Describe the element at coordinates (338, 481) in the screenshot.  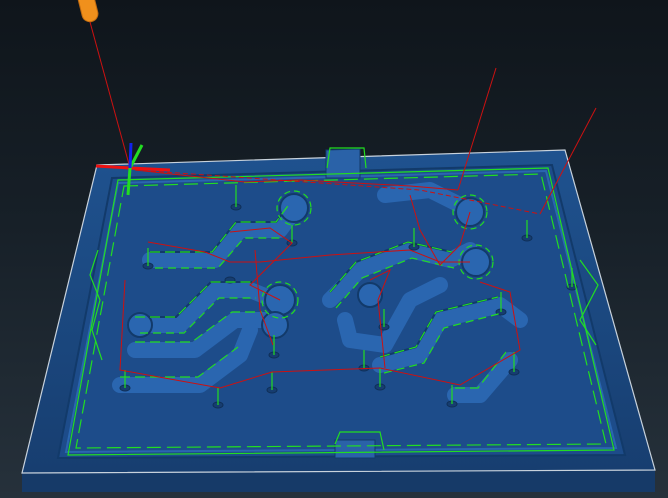
I see `workpiece-front-face` at that location.